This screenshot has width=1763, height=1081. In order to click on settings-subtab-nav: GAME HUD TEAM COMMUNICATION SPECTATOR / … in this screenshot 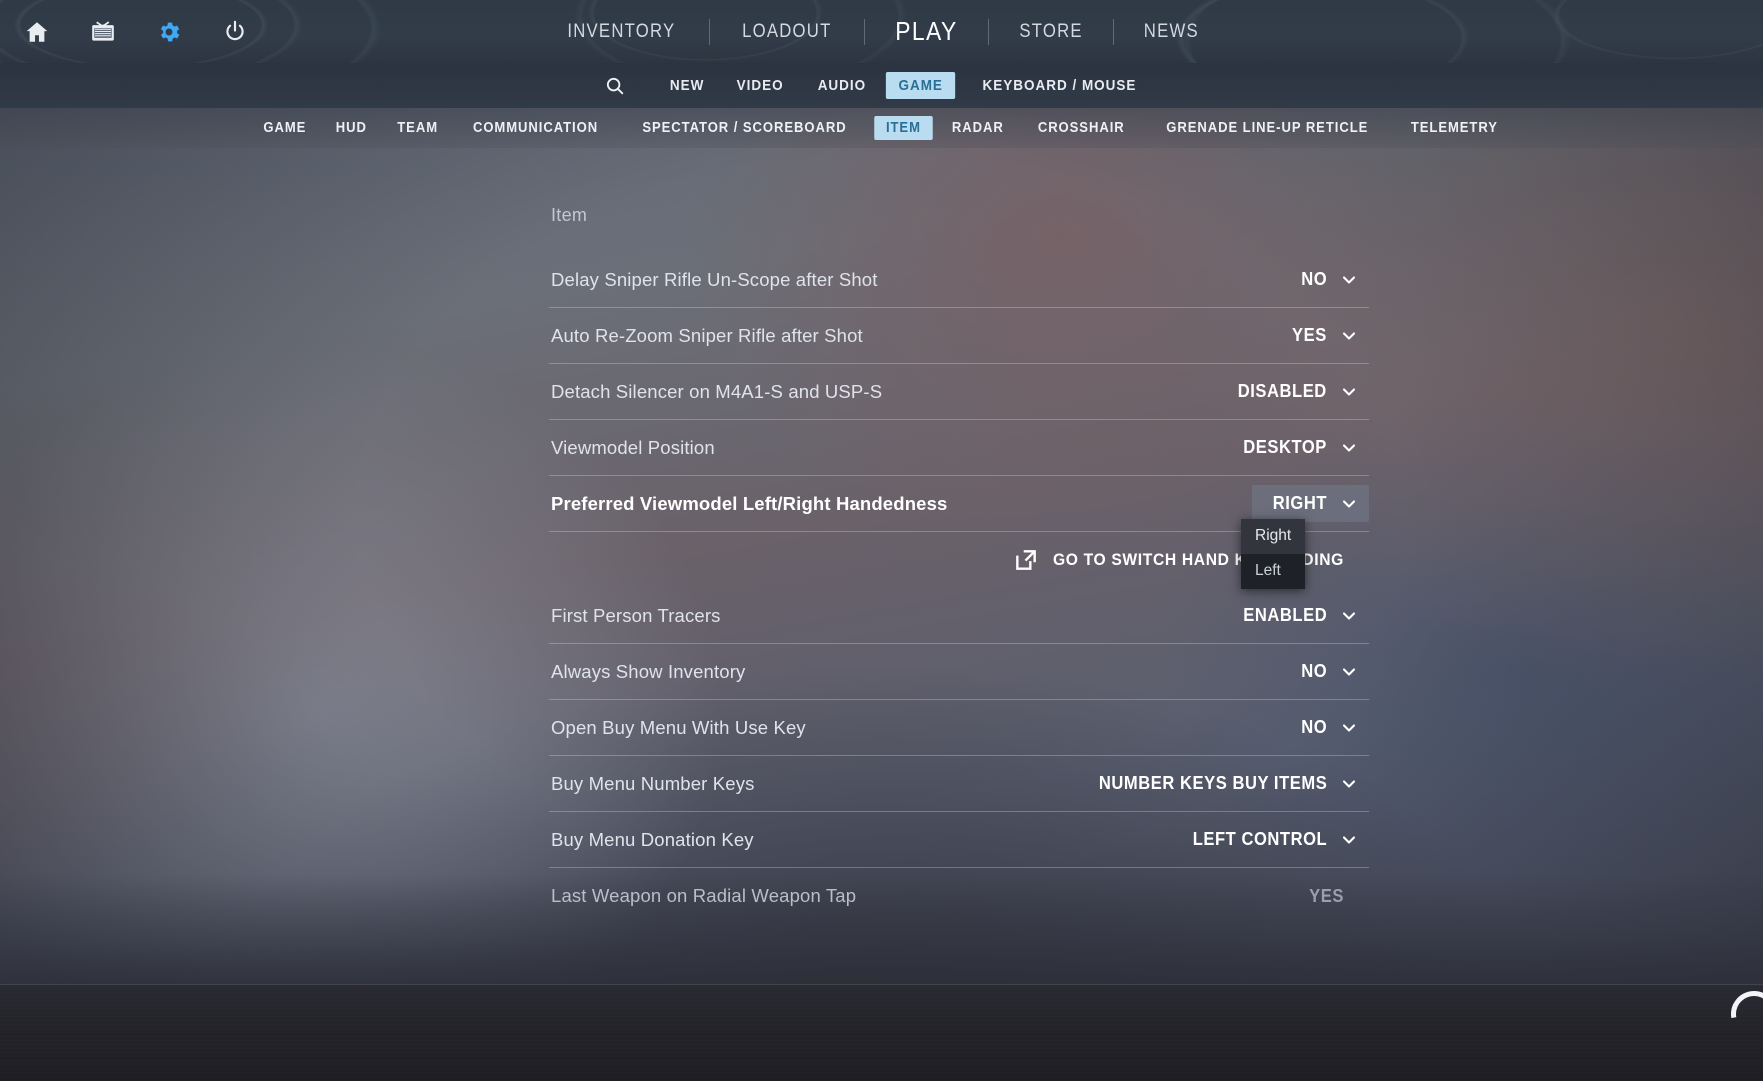, I will do `click(881, 128)`.